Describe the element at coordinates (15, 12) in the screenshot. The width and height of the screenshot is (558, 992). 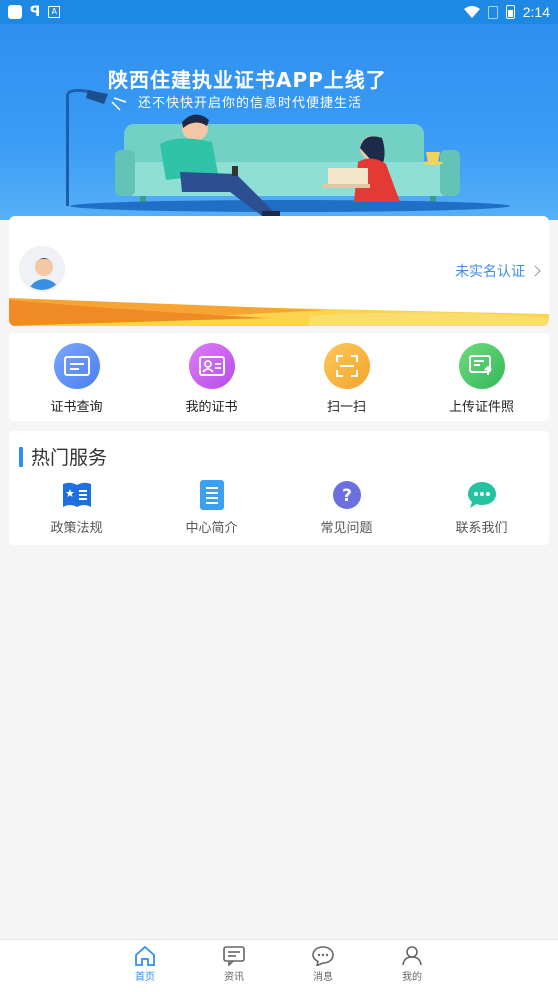
I see `notification-app-icon` at that location.